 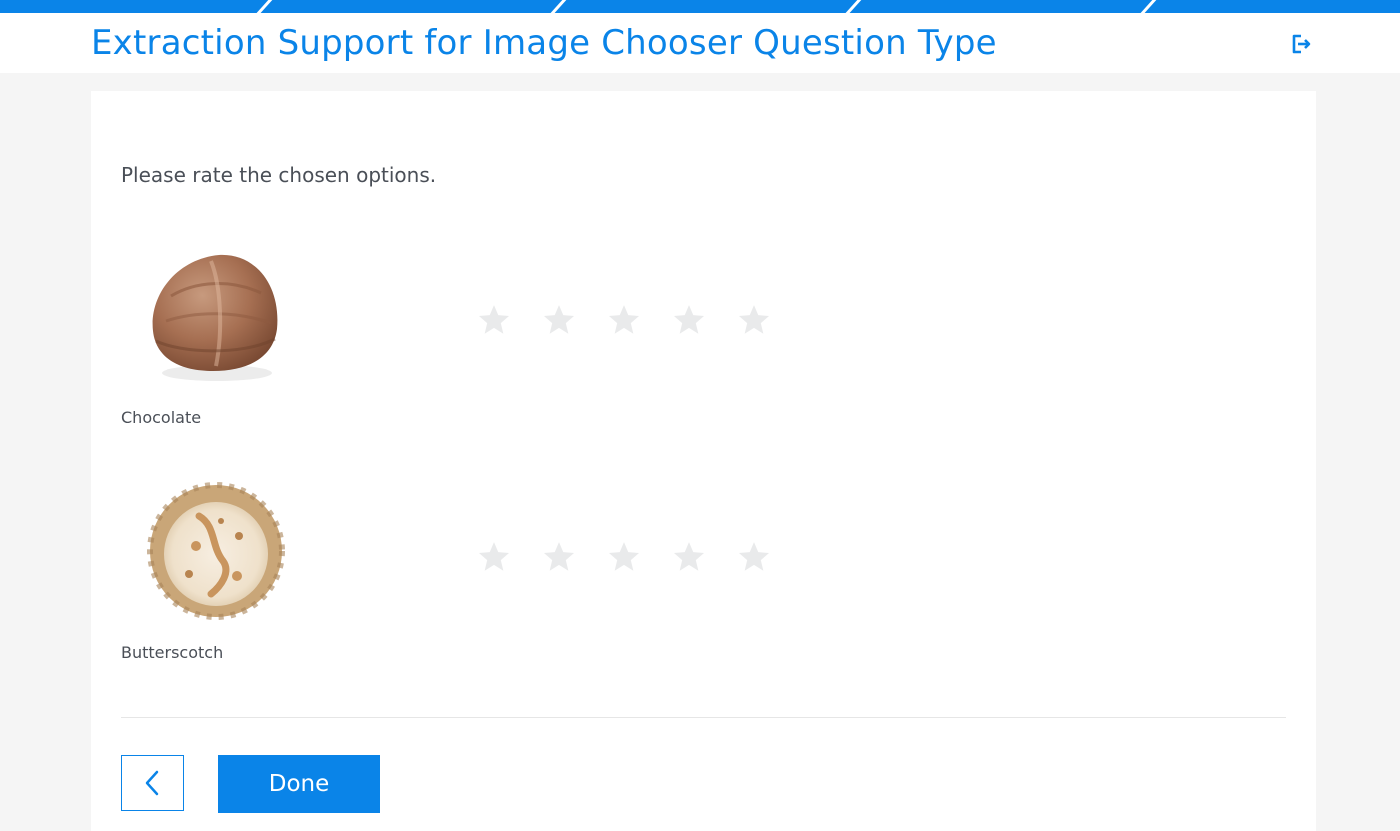 I want to click on question-prompt: Please rate the chosen options., so click(x=279, y=175).